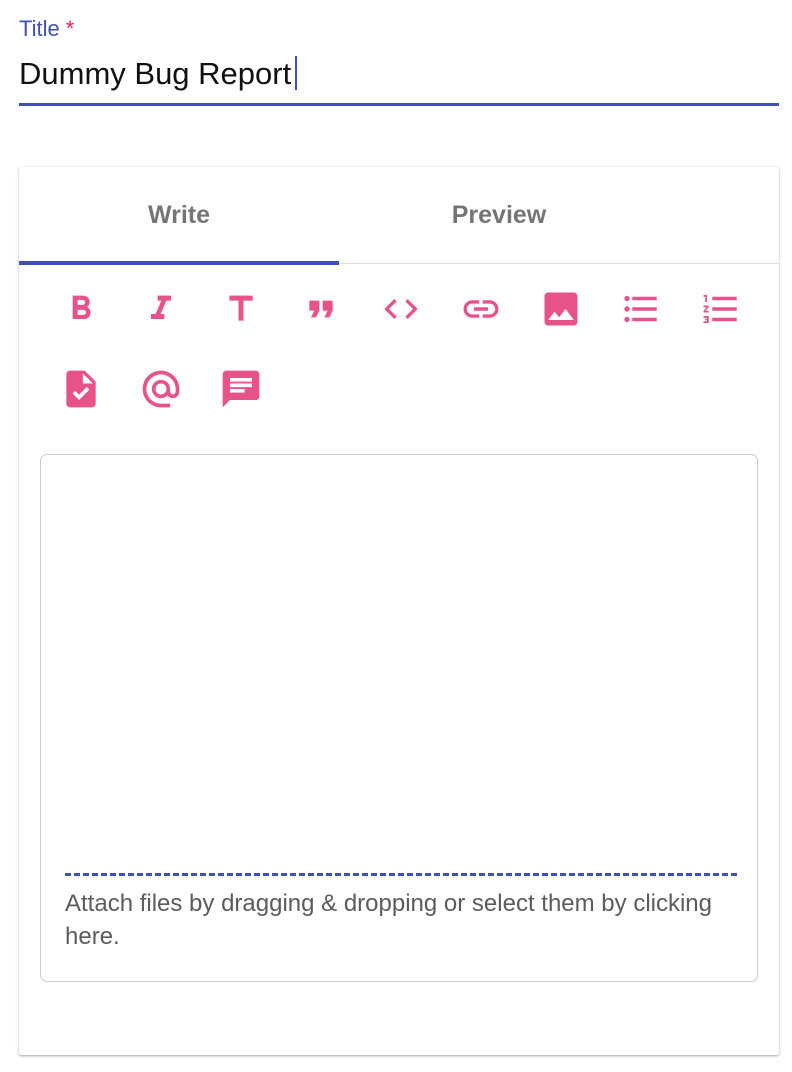  What do you see at coordinates (499, 215) in the screenshot?
I see `tab-preview: Preview` at bounding box center [499, 215].